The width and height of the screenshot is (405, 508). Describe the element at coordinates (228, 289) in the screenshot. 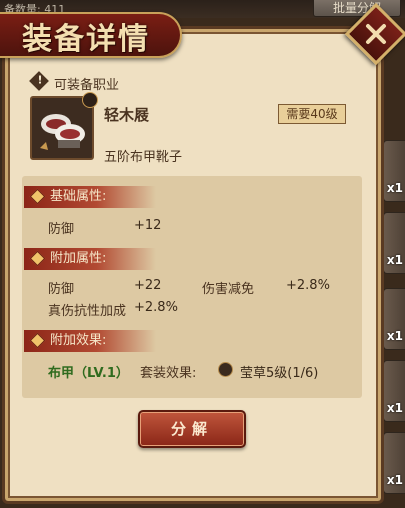

I see `stat-label: 伤害减免` at that location.